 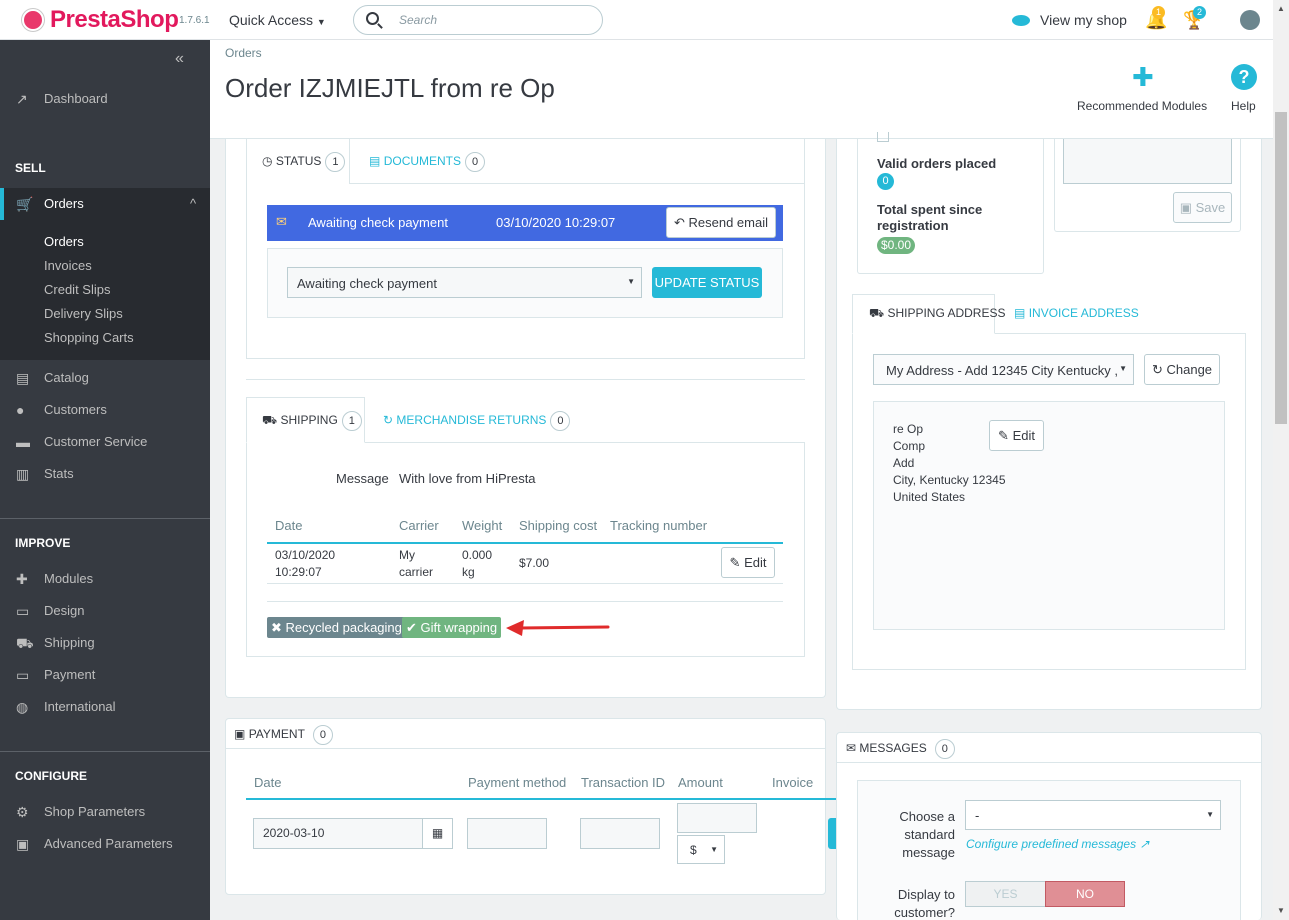 What do you see at coordinates (1085, 894) in the screenshot?
I see `no-toggle: NO` at bounding box center [1085, 894].